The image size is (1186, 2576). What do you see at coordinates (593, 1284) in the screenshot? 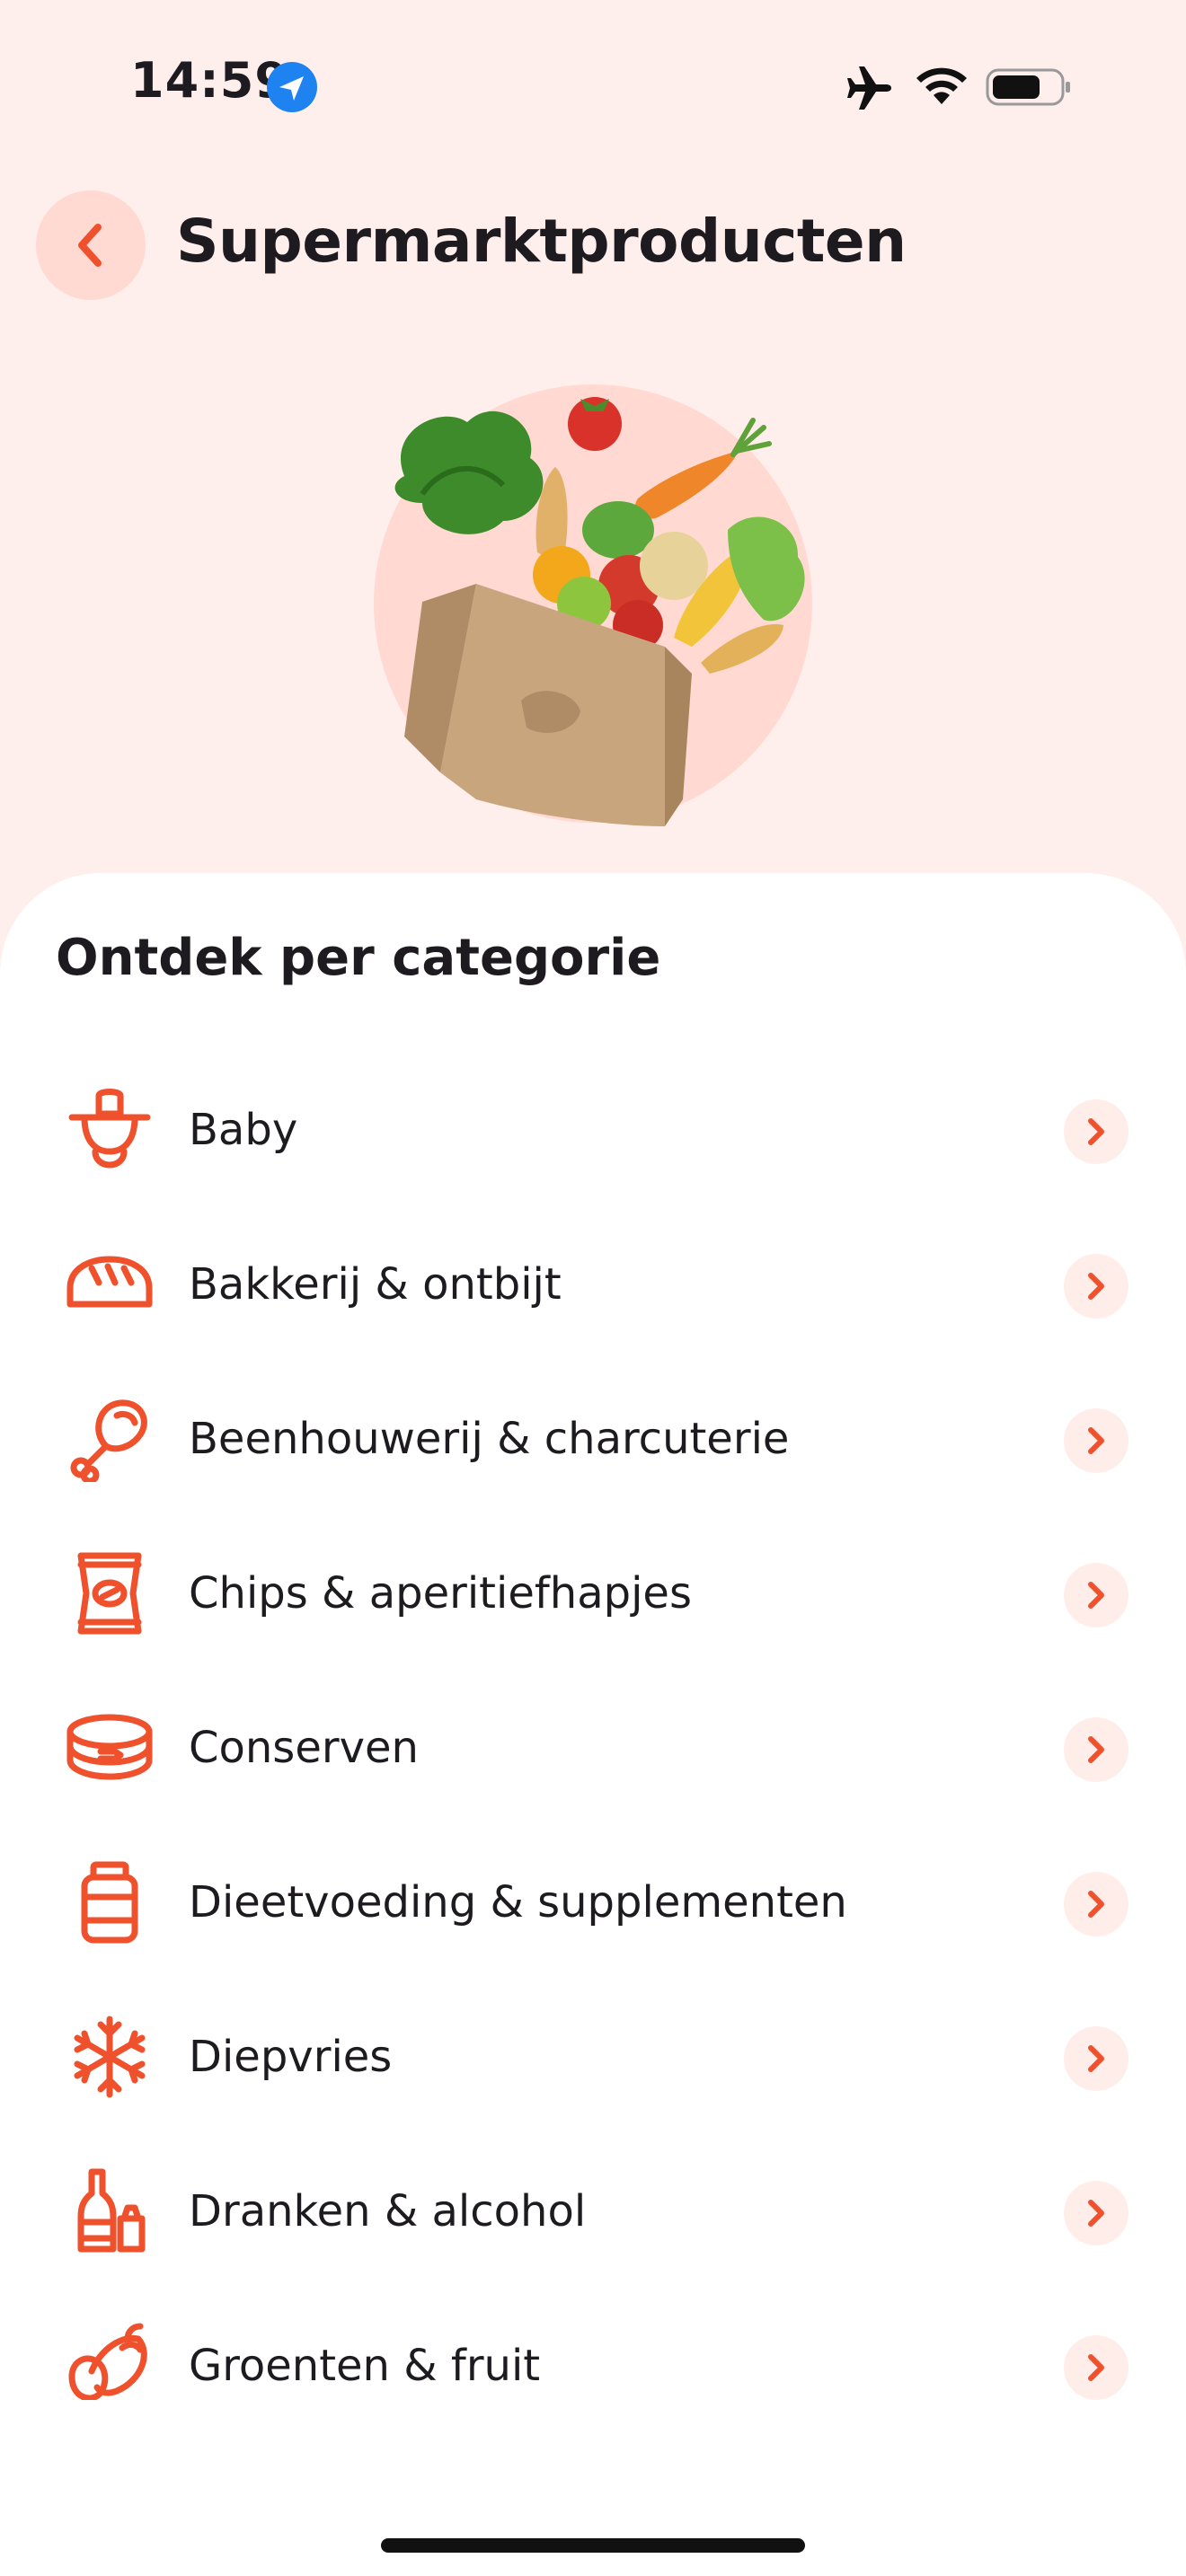
I see `list-item: Bakkerij & ontbijt` at bounding box center [593, 1284].